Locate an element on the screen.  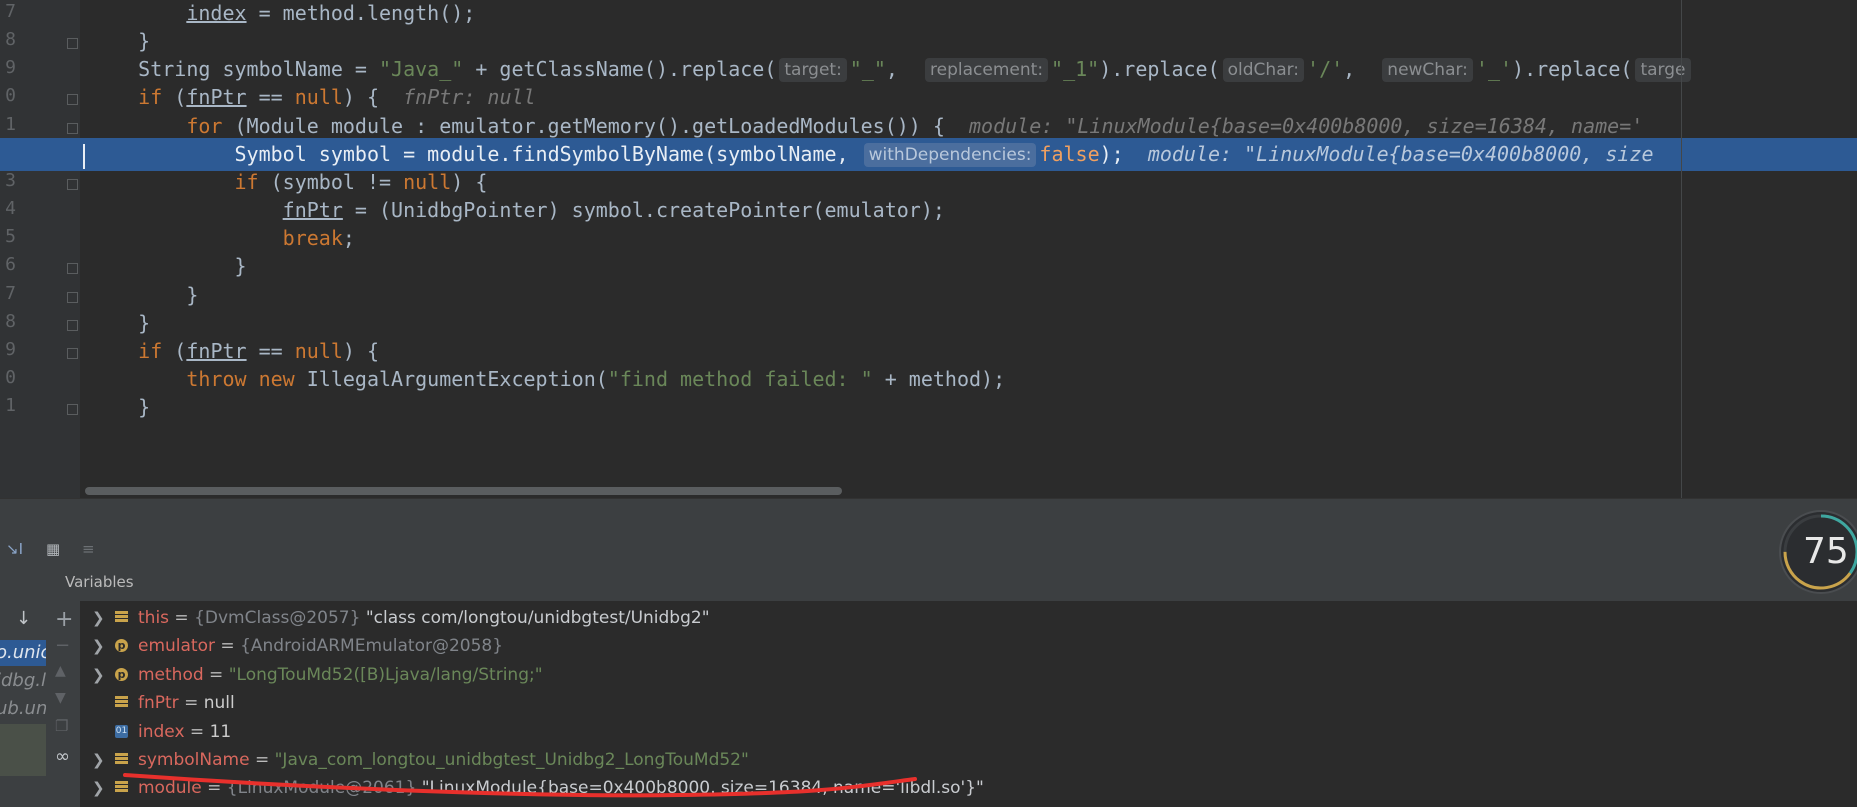
code-token: IllegalArgumentException( is located at coordinates (457, 378).